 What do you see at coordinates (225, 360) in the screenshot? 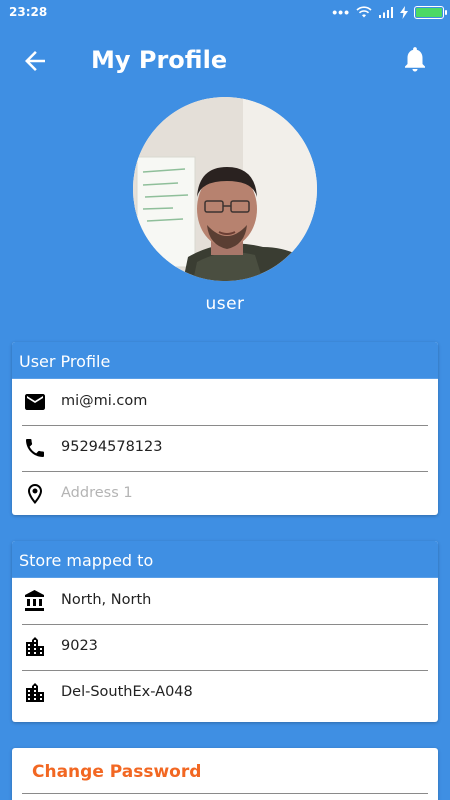
I see `user-profile-header: User Profile` at bounding box center [225, 360].